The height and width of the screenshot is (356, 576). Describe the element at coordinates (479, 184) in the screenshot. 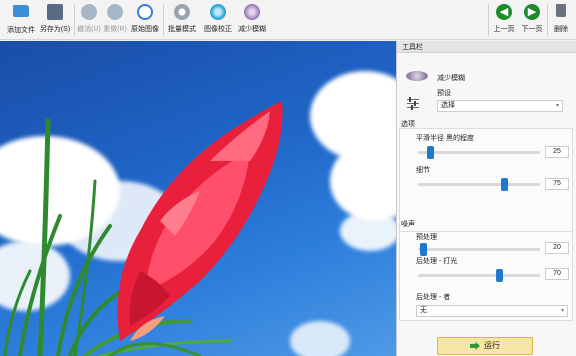

I see `detail-slider` at that location.